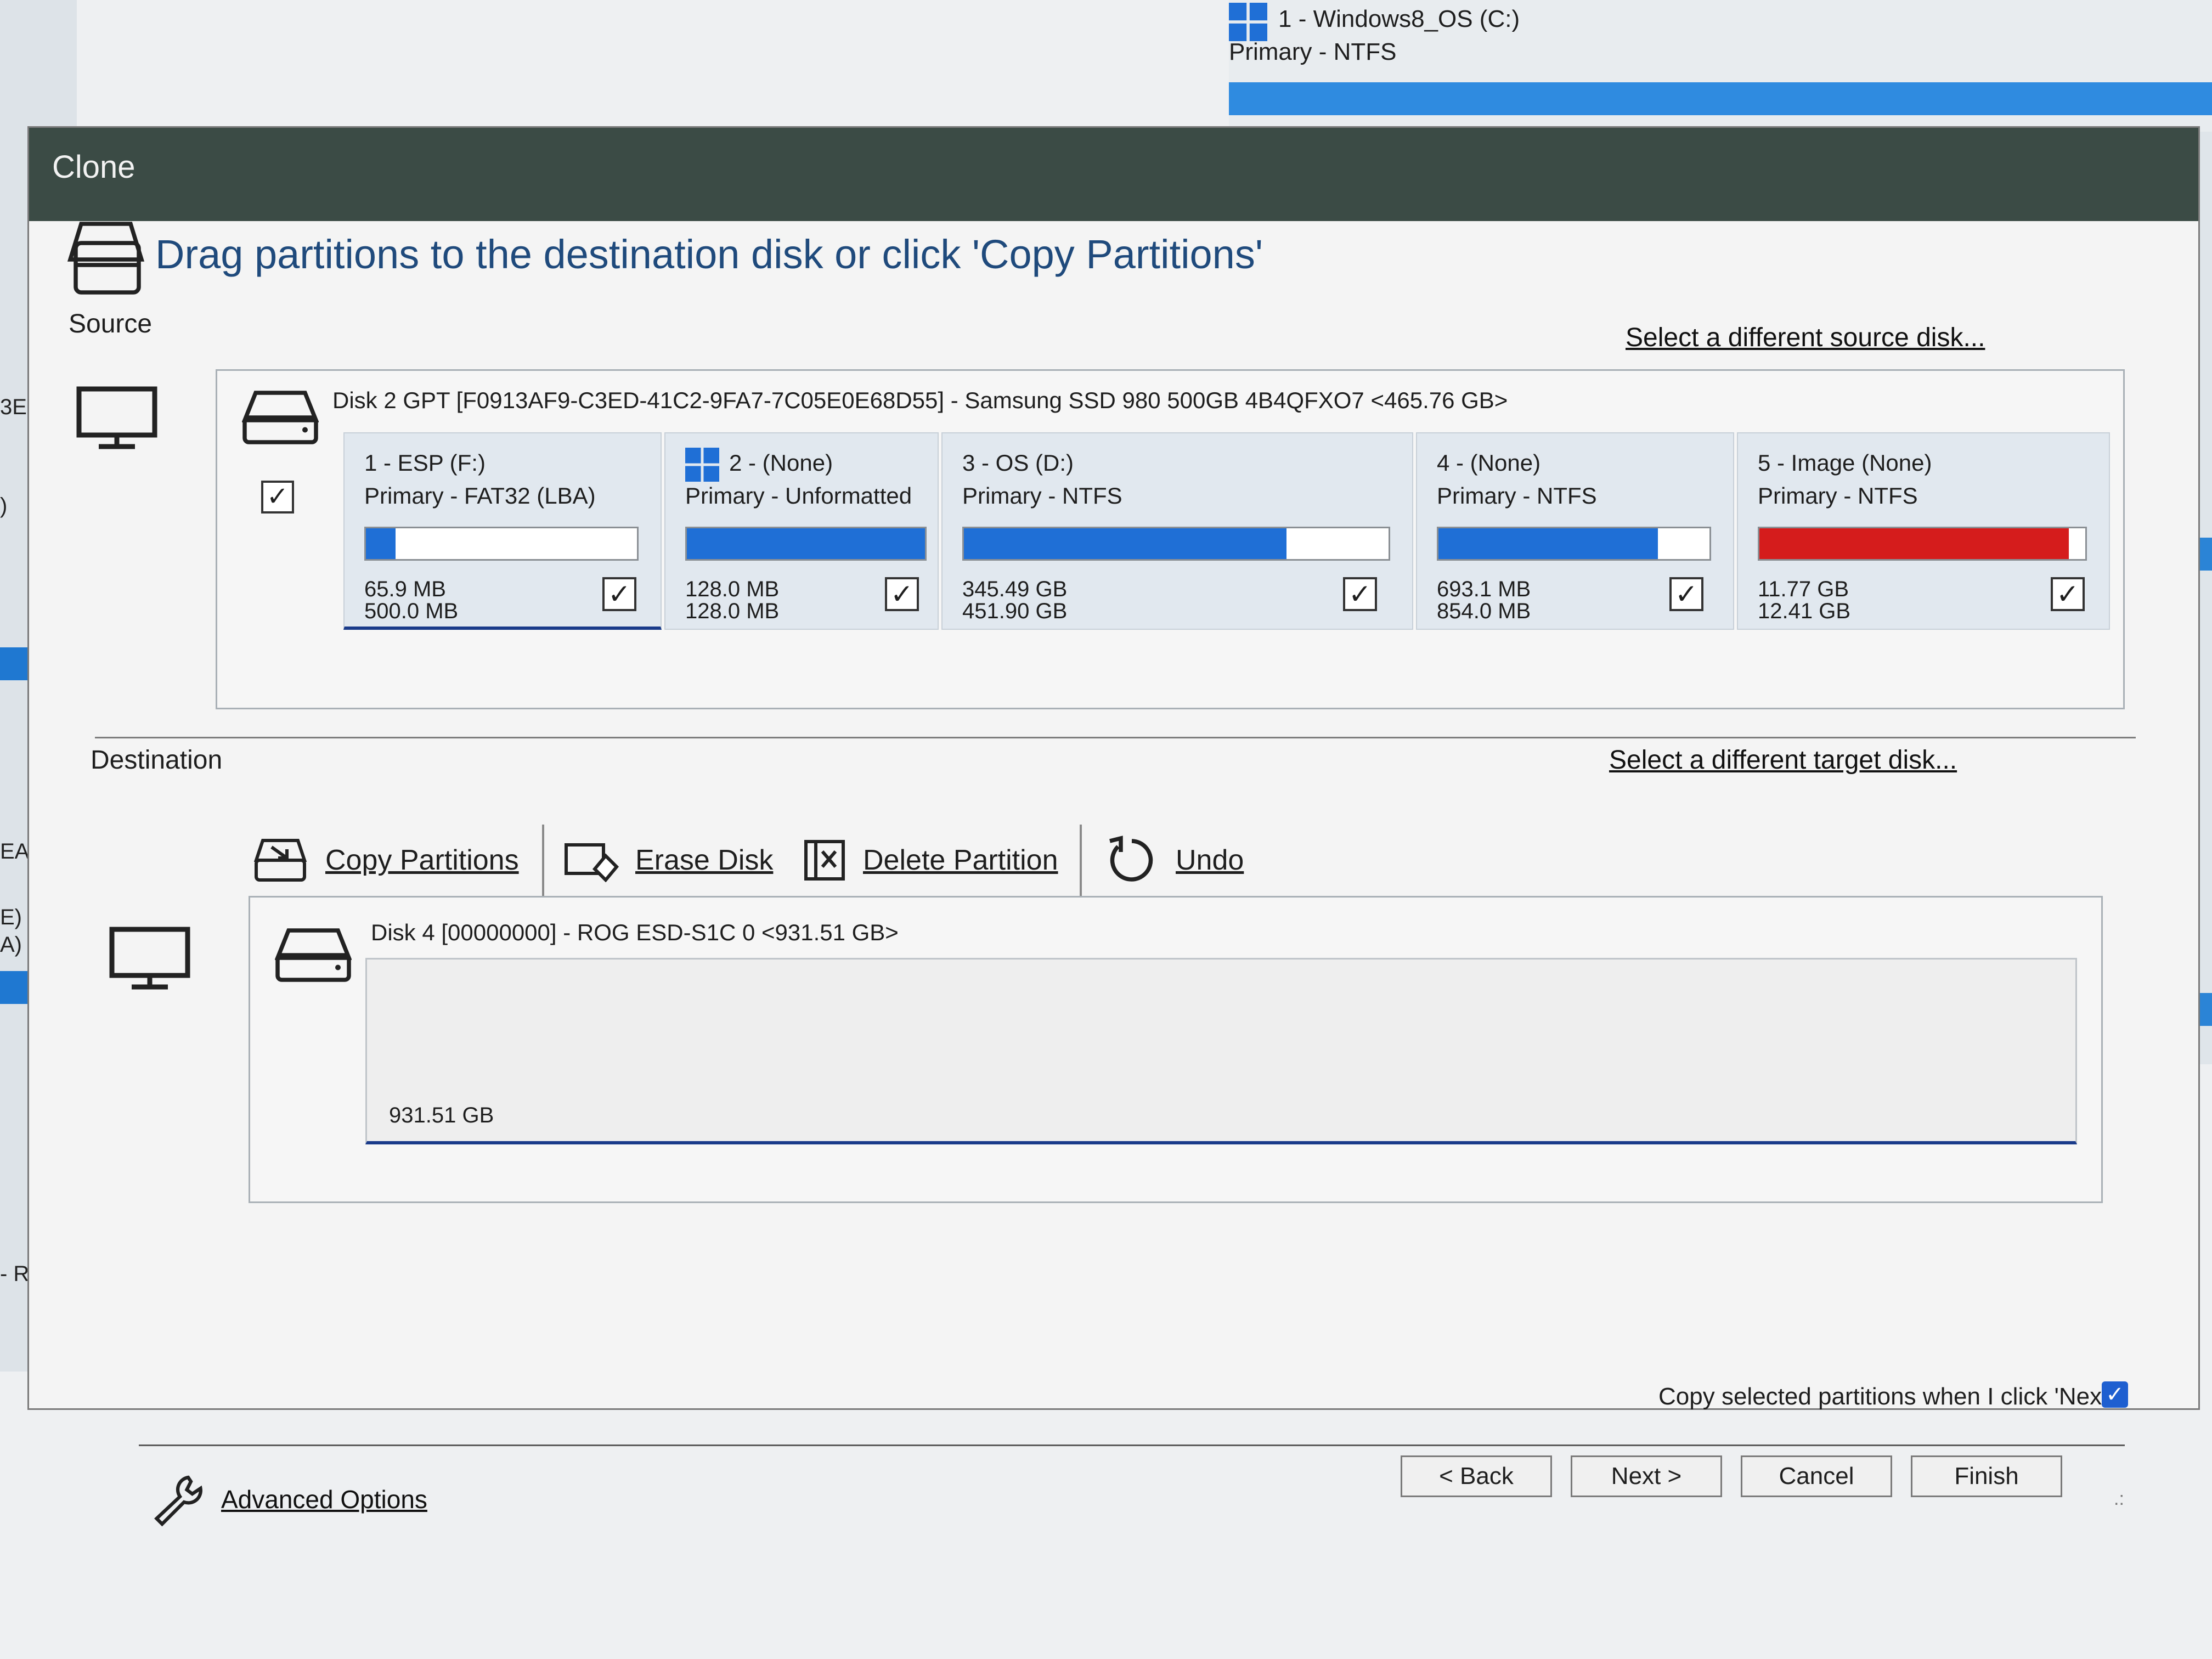  Describe the element at coordinates (422, 860) in the screenshot. I see `copy-partitions-label: Copy Partitions` at that location.